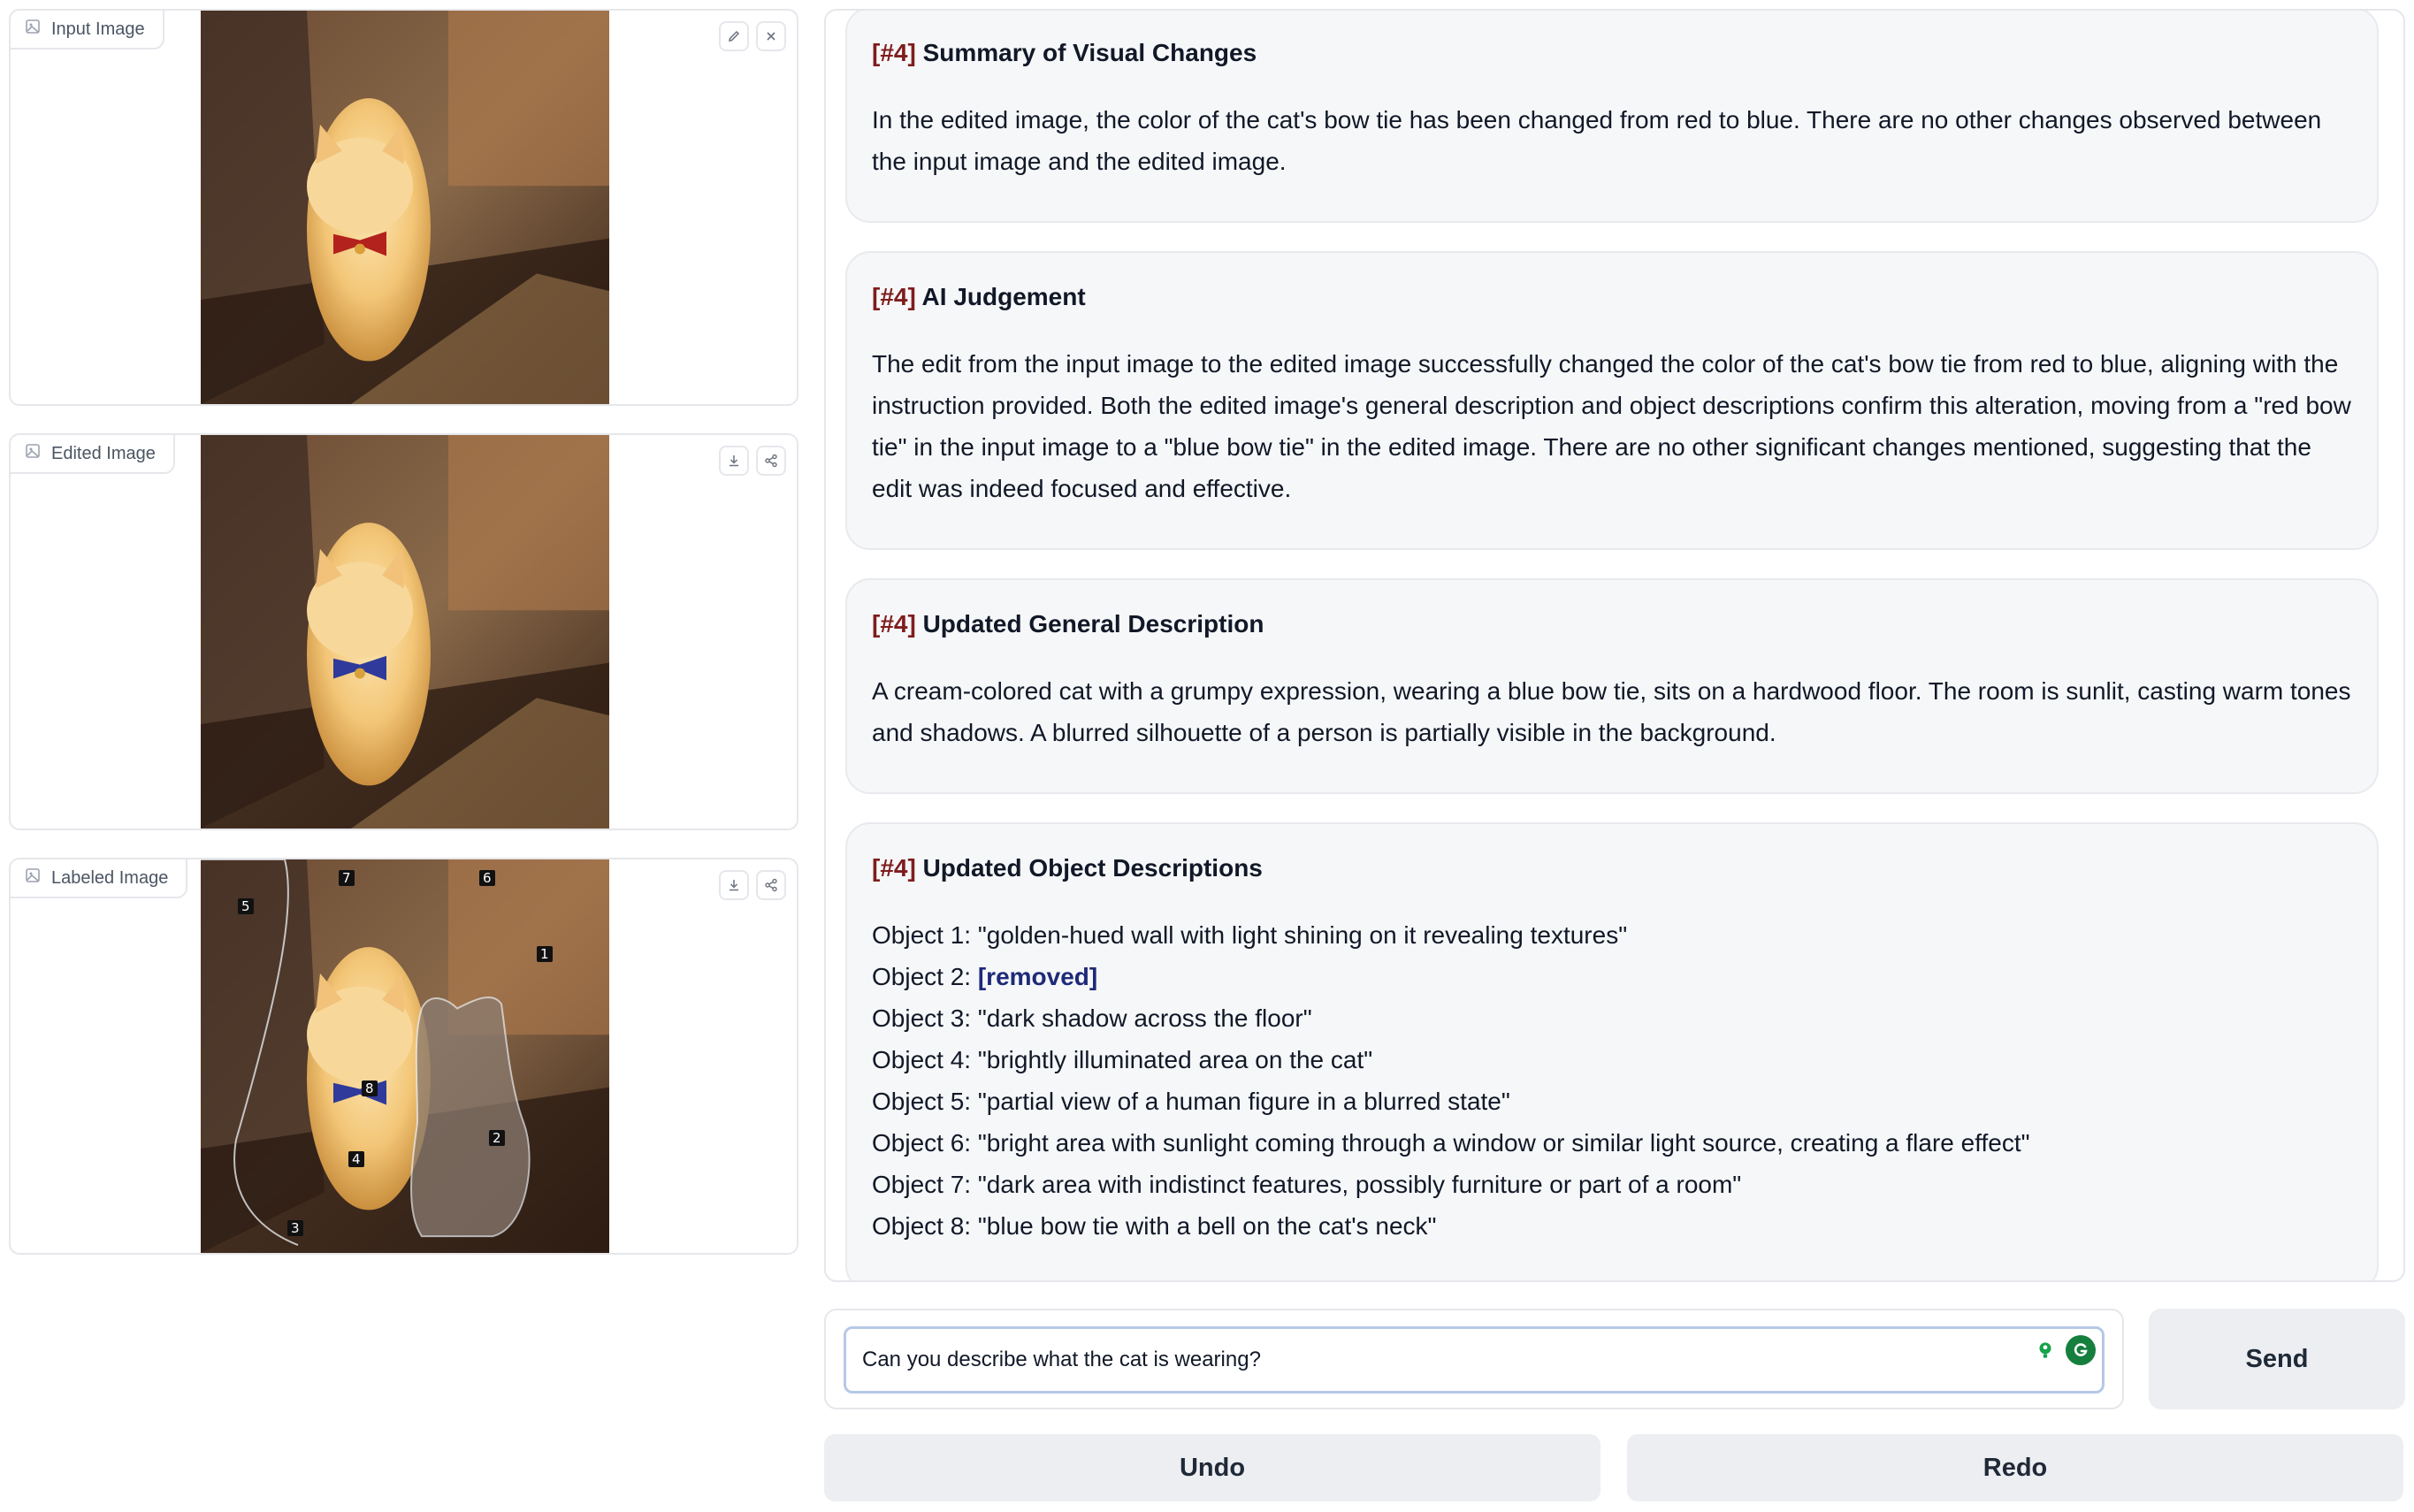  I want to click on input-image-label-text: Input Image, so click(98, 29).